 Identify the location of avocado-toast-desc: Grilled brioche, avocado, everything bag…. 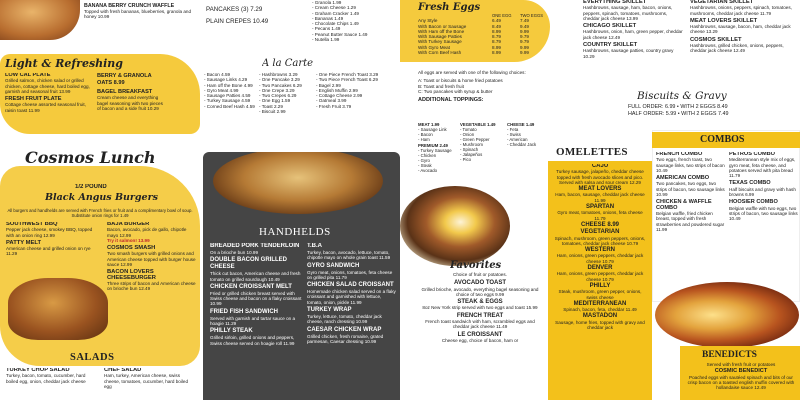
(480, 291).